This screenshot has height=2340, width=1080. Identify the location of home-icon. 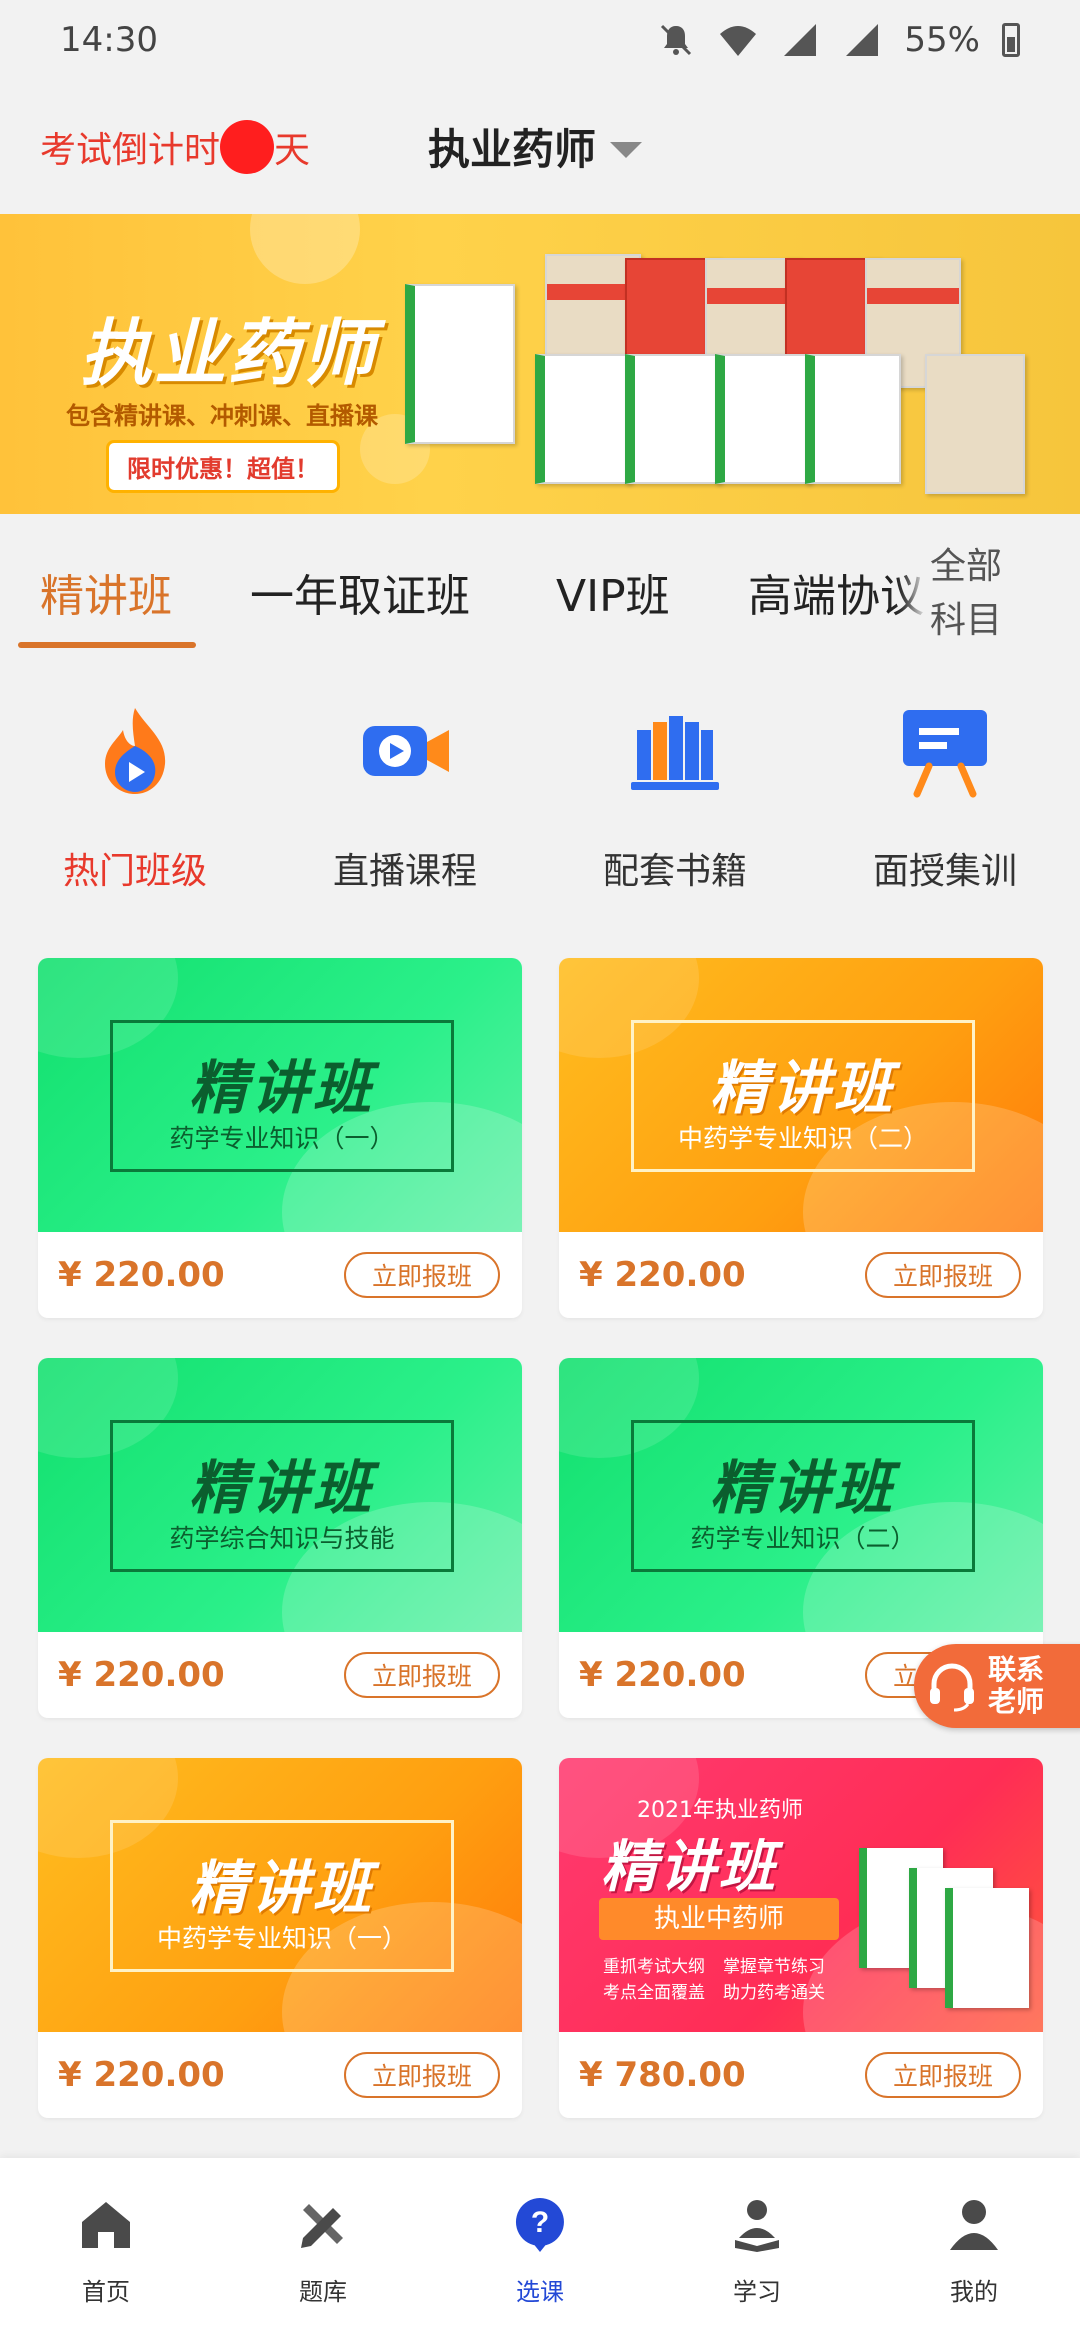
(106, 2225).